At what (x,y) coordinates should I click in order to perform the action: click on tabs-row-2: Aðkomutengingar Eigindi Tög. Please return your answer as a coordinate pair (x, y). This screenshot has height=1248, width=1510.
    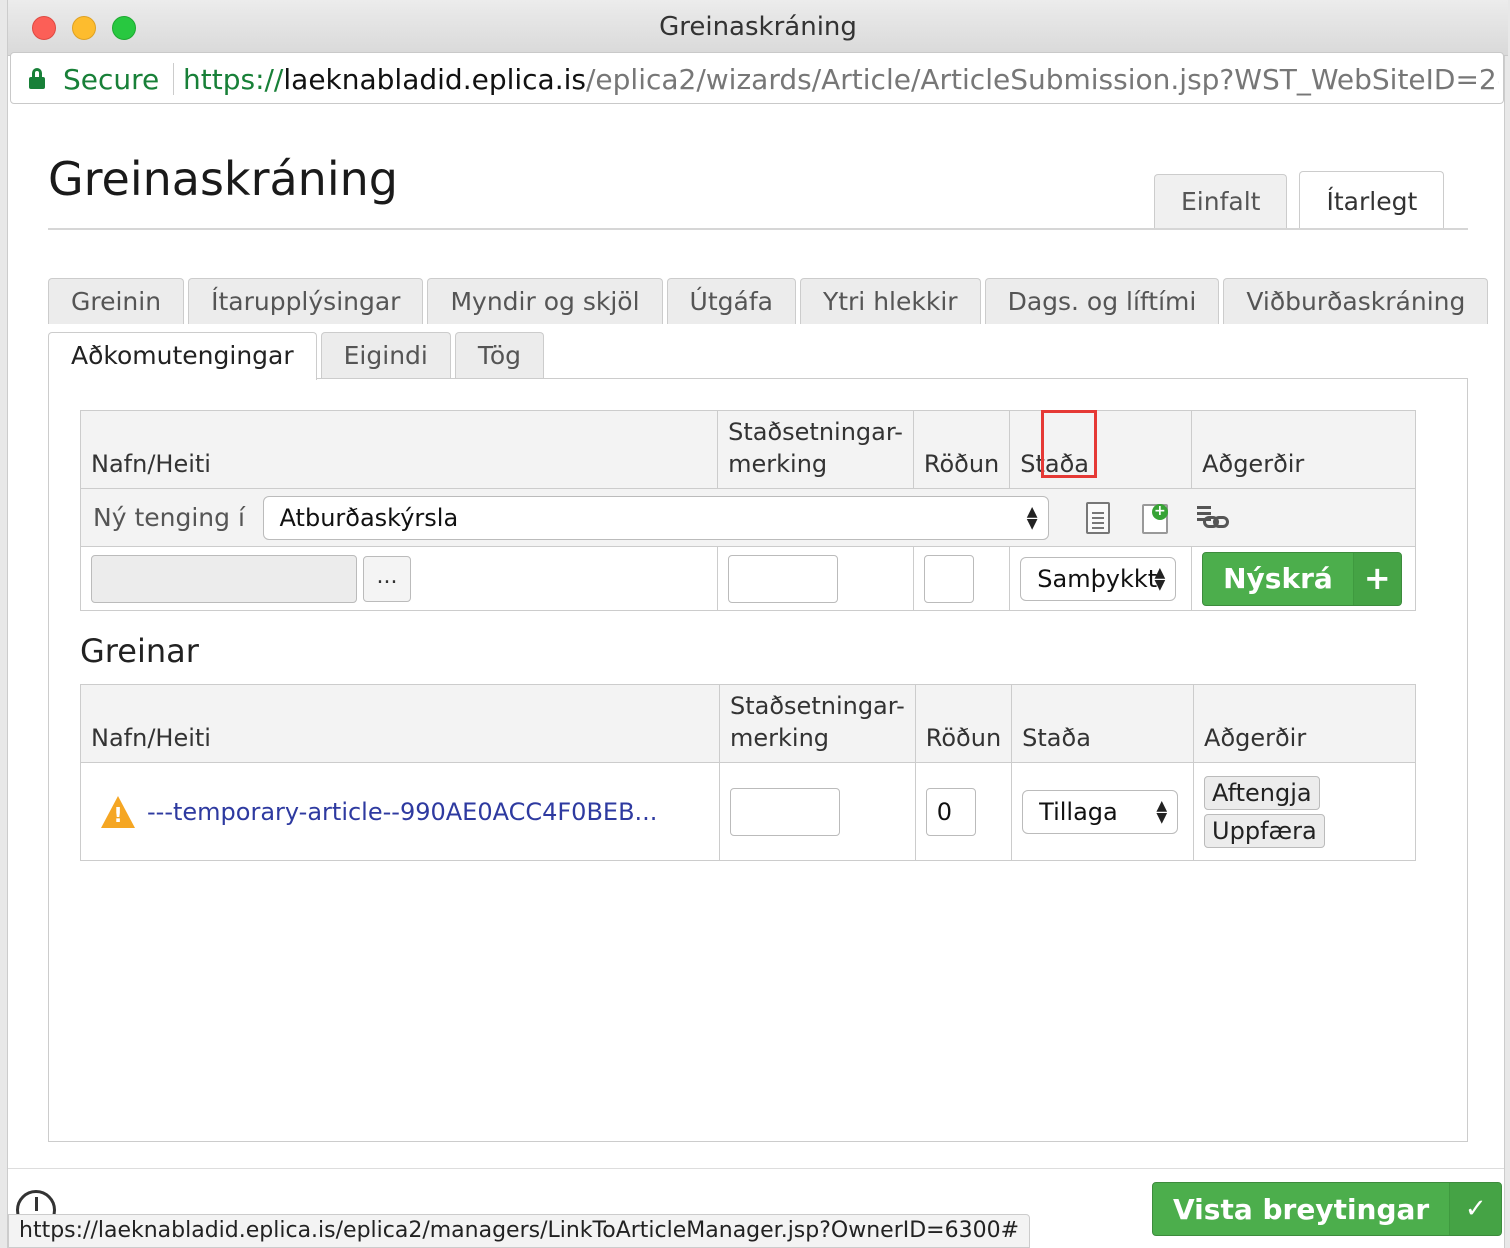
    Looking at the image, I should click on (296, 356).